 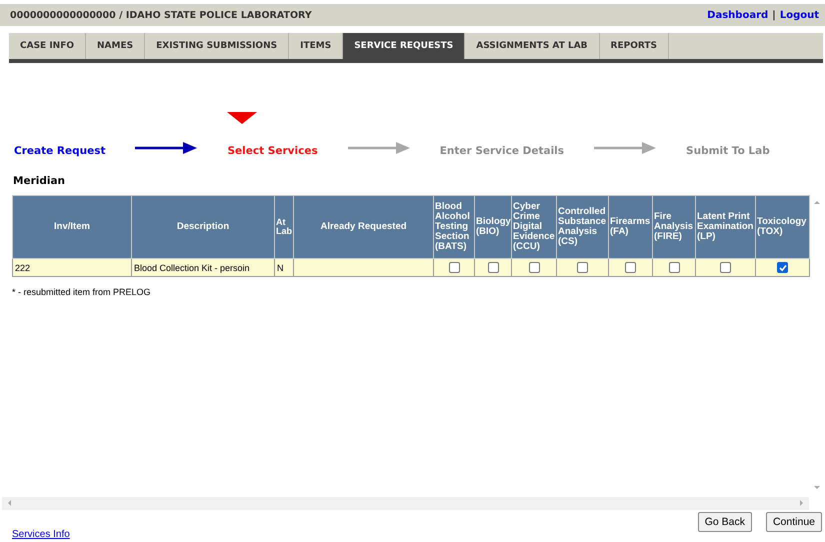 What do you see at coordinates (493, 227) in the screenshot?
I see `service-column-header: Biology (BIO)` at bounding box center [493, 227].